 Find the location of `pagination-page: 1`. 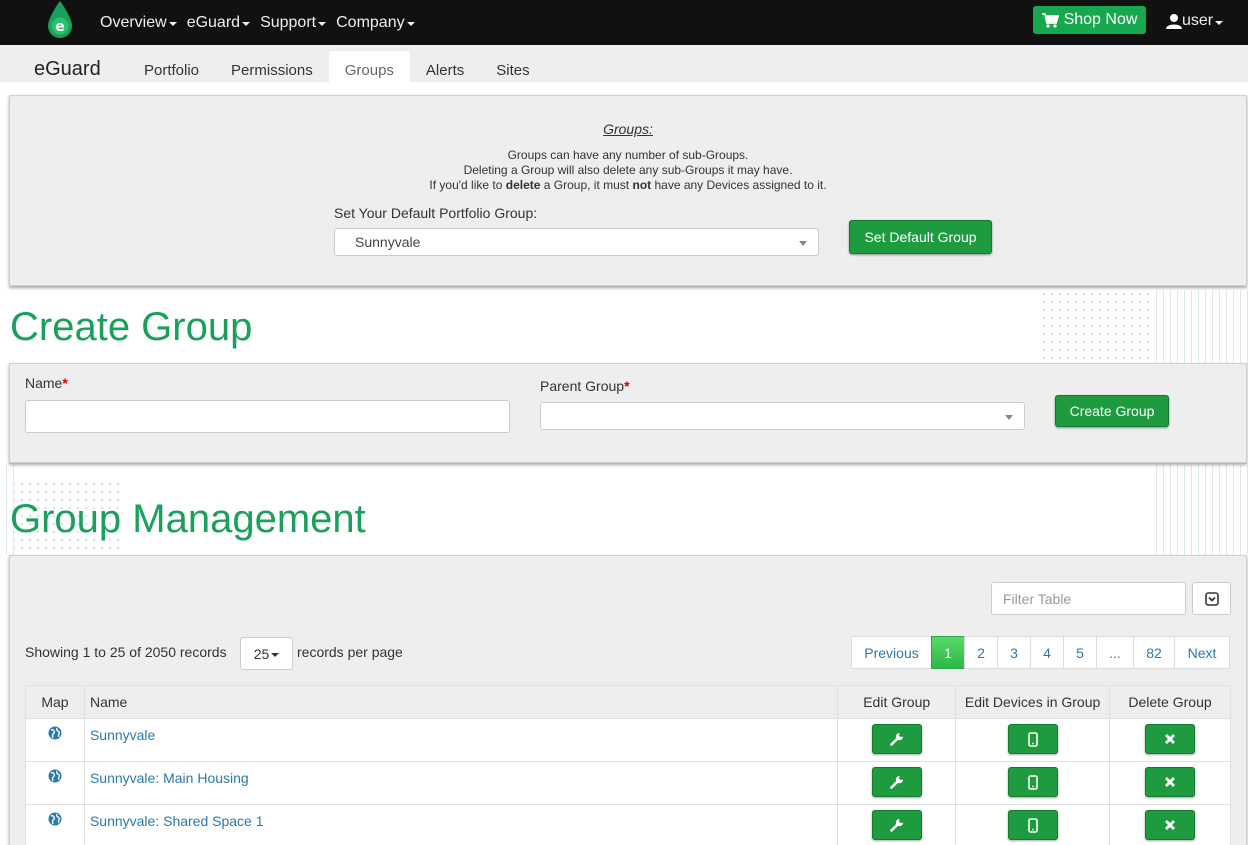

pagination-page: 1 is located at coordinates (948, 652).